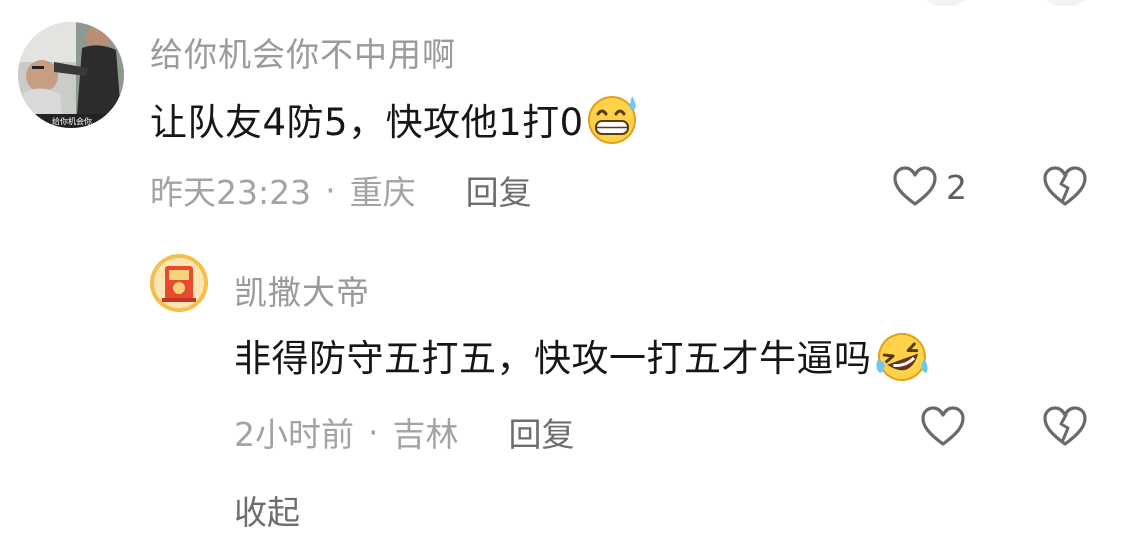 This screenshot has width=1145, height=534. I want to click on comment-content: 非得防守五打五，快攻一打五才牛逼吗, so click(583, 355).